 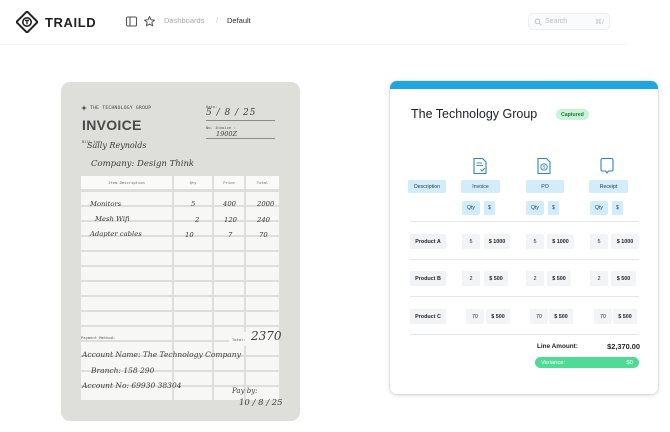 I want to click on paper-row-qty: 5, so click(x=193, y=204).